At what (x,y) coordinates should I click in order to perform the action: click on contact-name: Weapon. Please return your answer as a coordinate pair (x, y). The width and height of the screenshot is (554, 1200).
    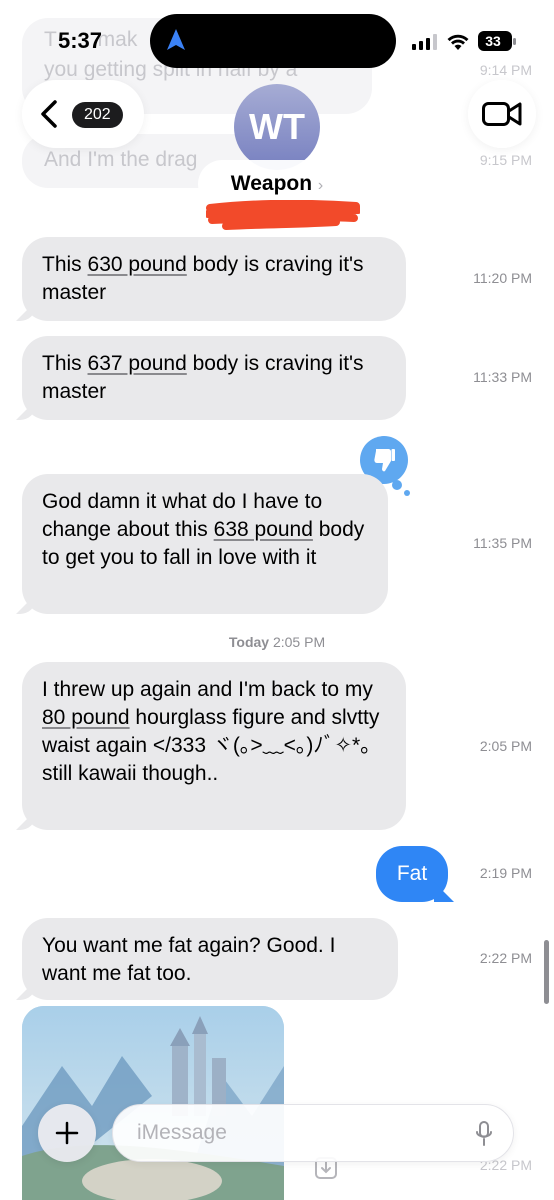
    Looking at the image, I should click on (271, 183).